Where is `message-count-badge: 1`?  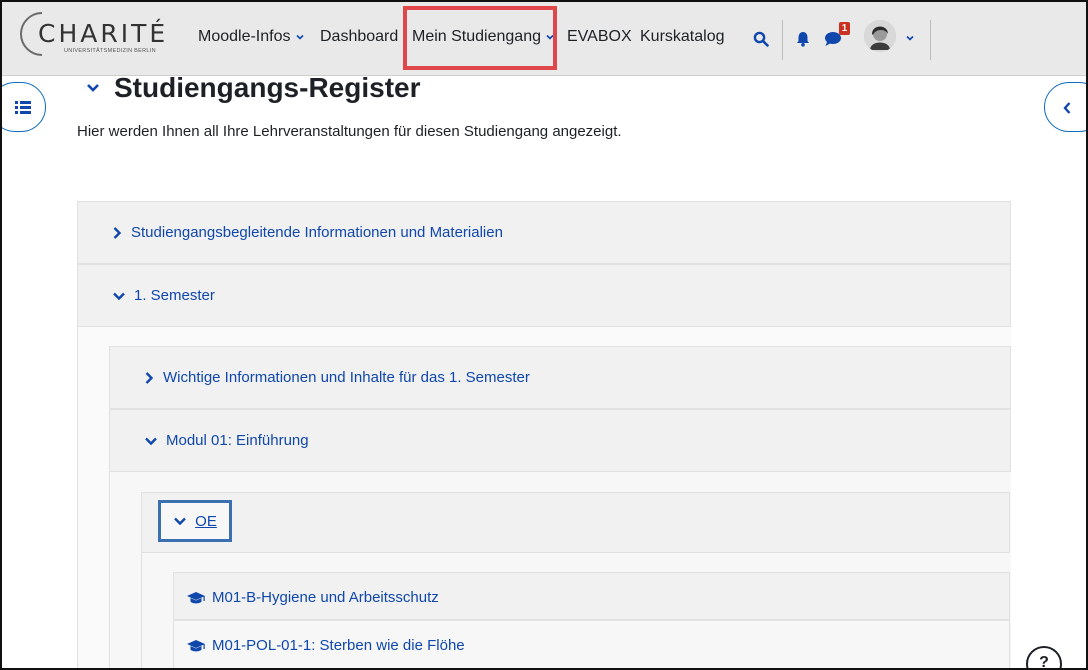 message-count-badge: 1 is located at coordinates (844, 28).